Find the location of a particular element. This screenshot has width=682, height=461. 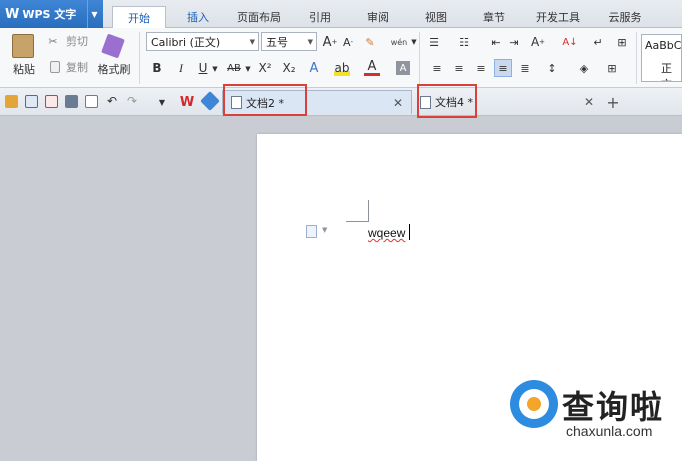

justify-icon: ≡ is located at coordinates (503, 68).